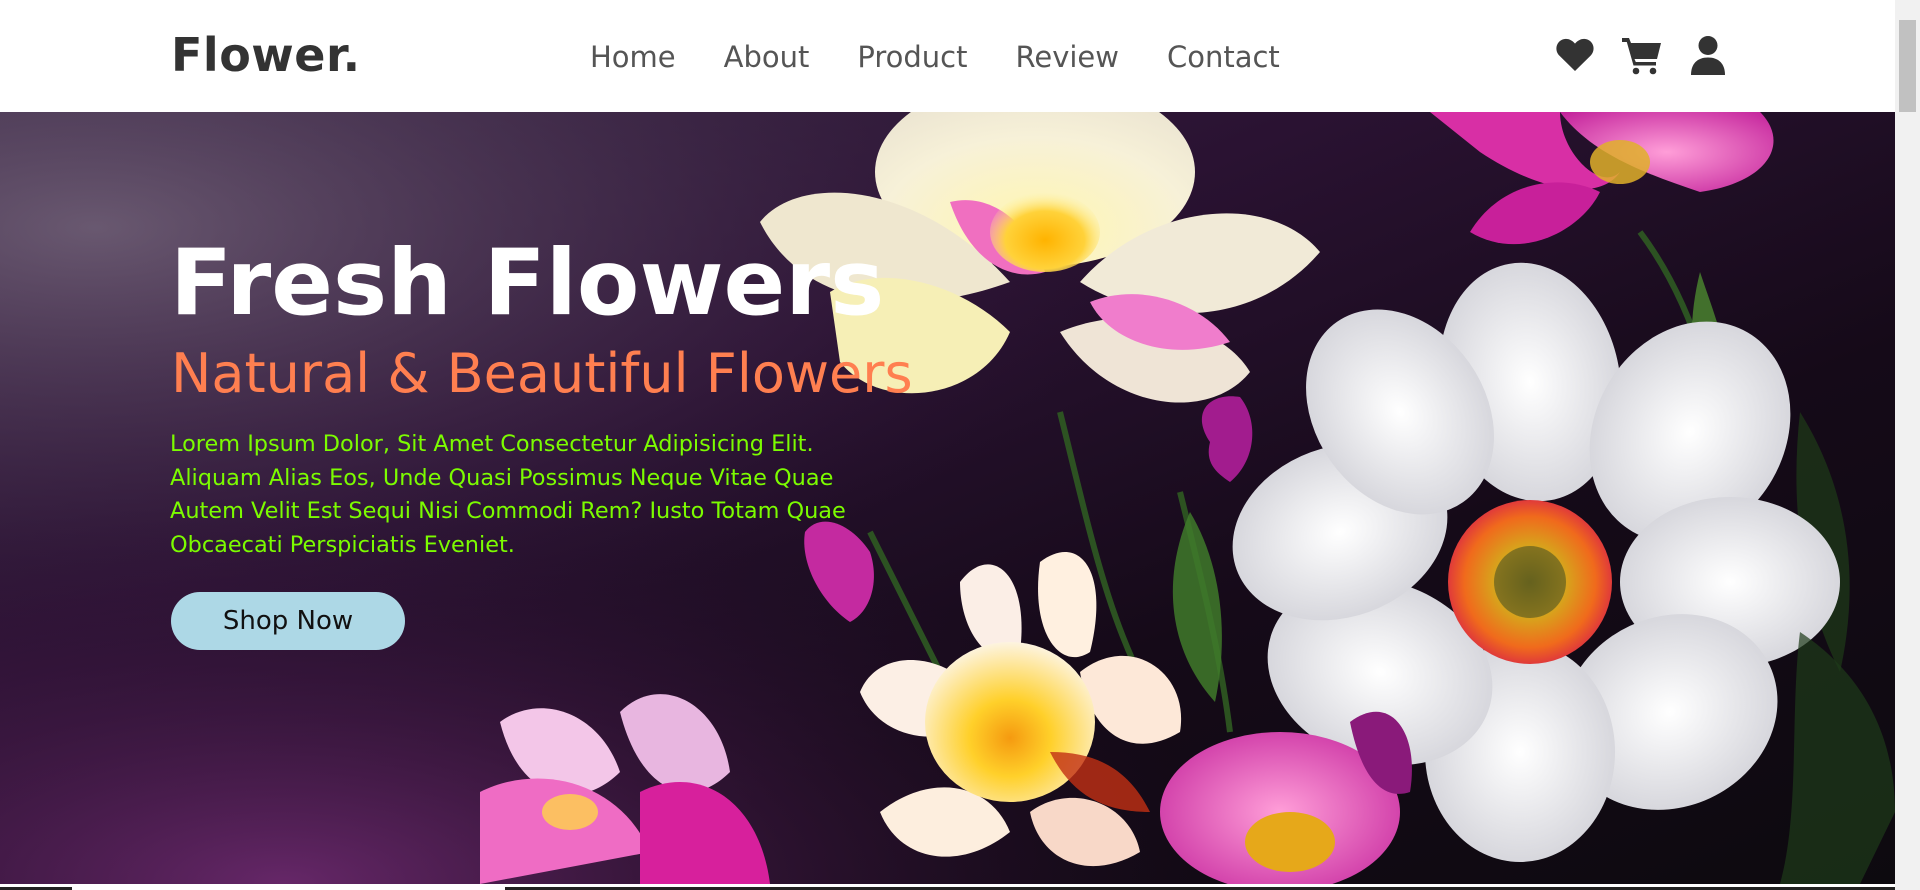  Describe the element at coordinates (1907, 445) in the screenshot. I see `vertical-scrollbar` at that location.